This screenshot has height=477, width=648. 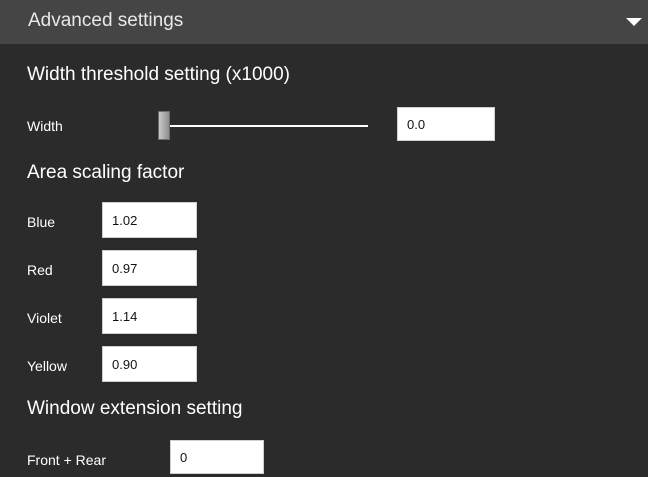 What do you see at coordinates (158, 74) in the screenshot?
I see `width-threshold-title: Width threshold setting (x1000)` at bounding box center [158, 74].